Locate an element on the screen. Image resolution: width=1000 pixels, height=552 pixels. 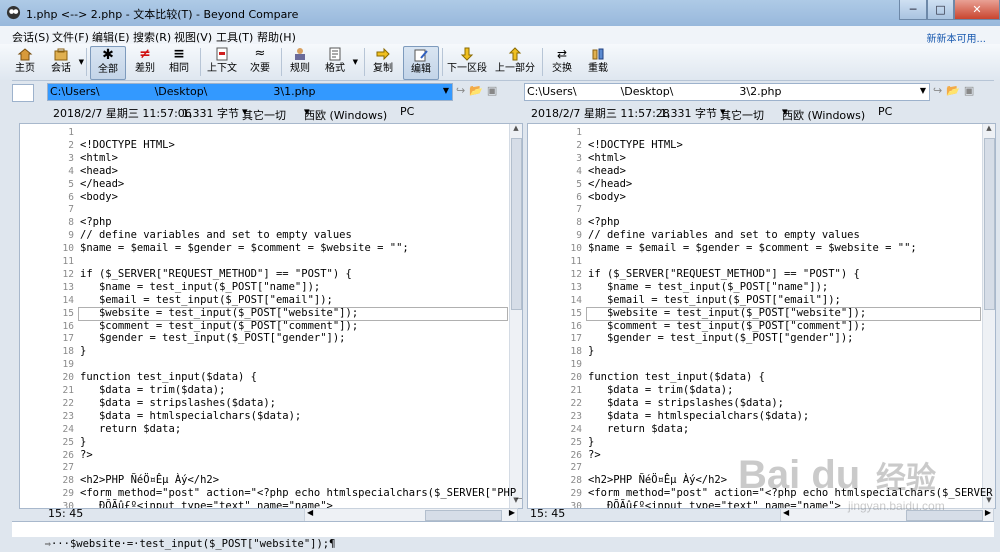
code-line: 24 return $data; is located at coordinates (754, 429).